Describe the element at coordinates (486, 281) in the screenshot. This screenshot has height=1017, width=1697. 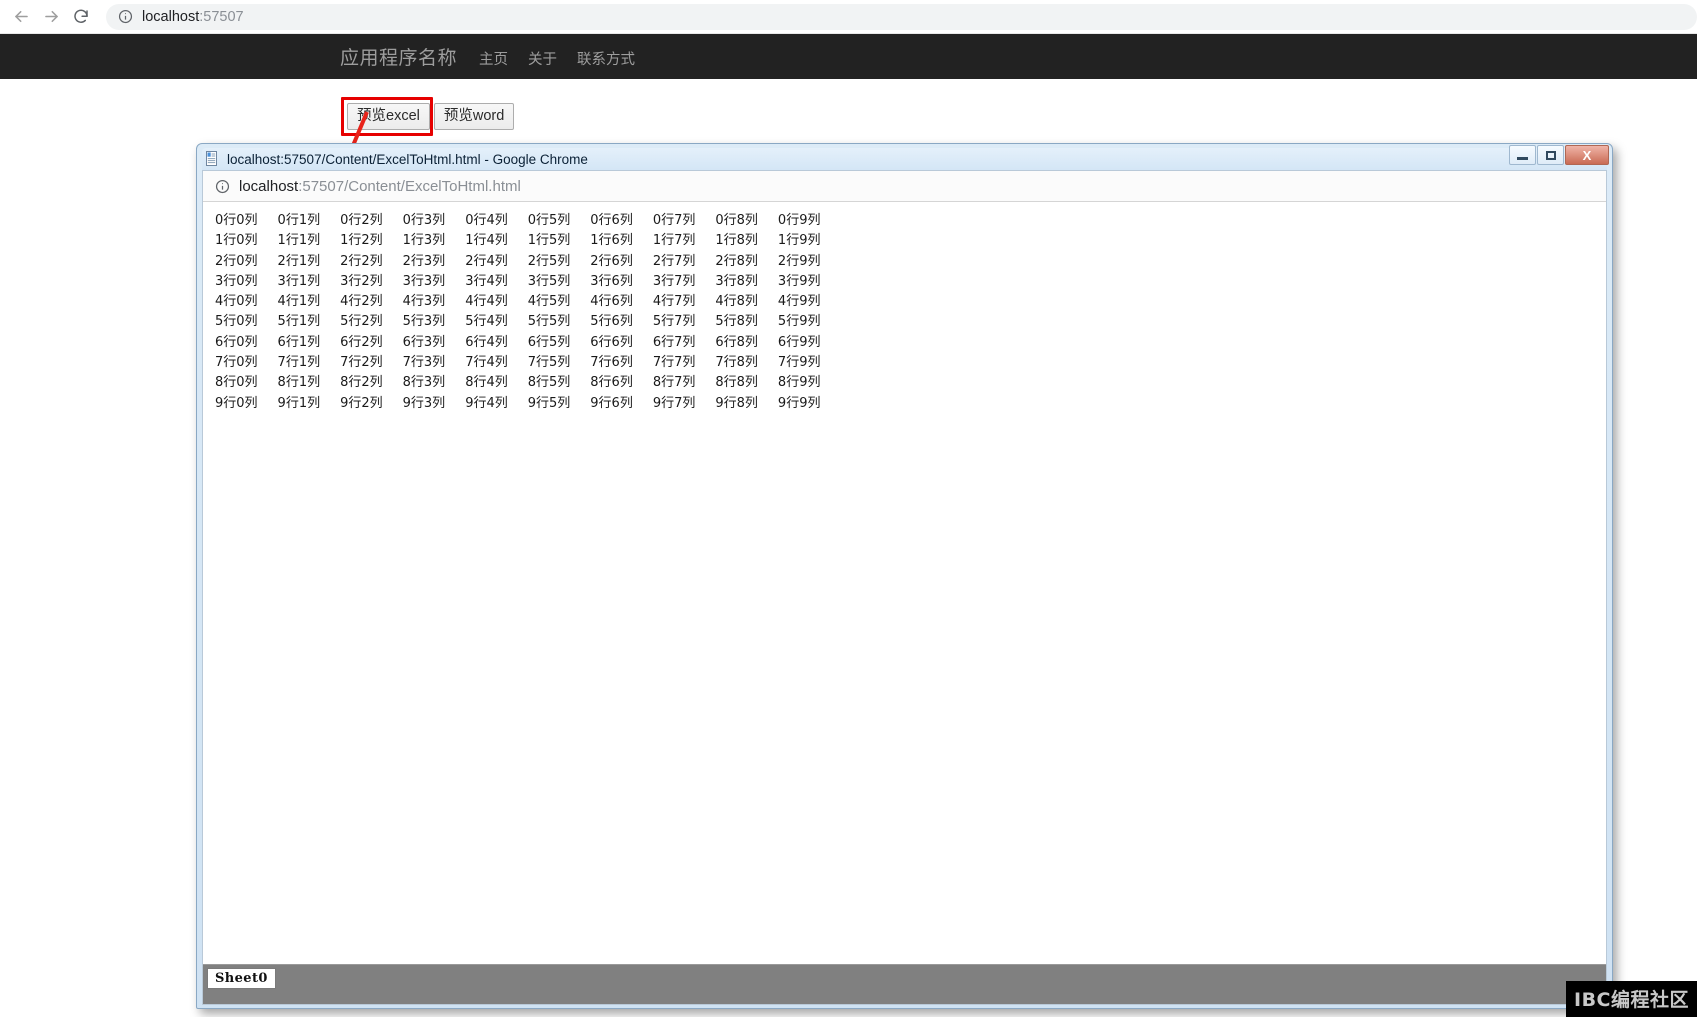
I see `table-cell: 3行4列` at that location.